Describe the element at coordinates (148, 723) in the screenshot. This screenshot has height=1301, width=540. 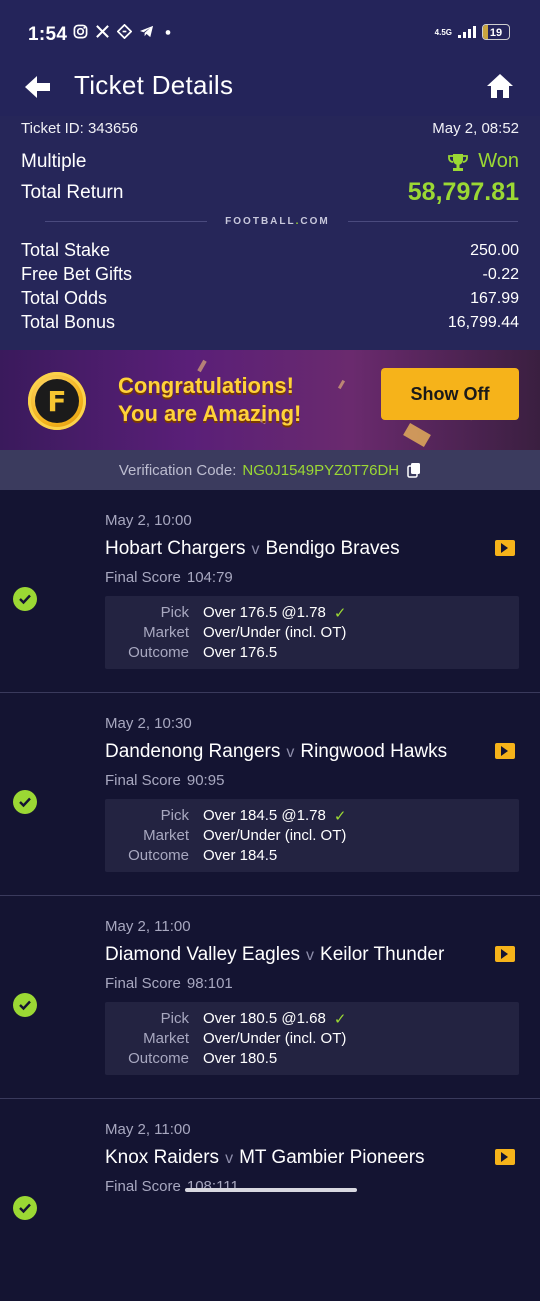
I see `match-date: May 2, 10:30` at that location.